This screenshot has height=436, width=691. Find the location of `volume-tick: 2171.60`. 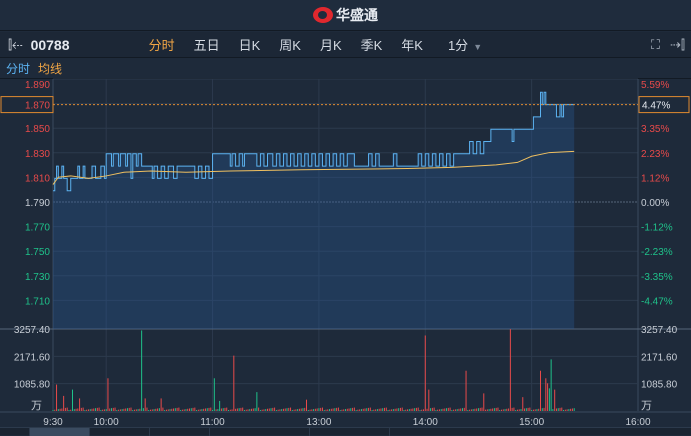

volume-tick: 2171.60 is located at coordinates (32, 357).